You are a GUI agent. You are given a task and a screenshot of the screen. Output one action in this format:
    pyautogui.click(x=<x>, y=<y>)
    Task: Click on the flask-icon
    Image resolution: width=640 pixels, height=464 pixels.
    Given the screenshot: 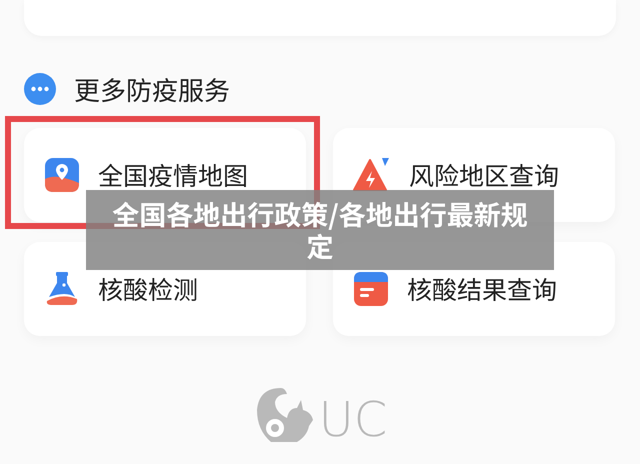 What is the action you would take?
    pyautogui.click(x=62, y=289)
    